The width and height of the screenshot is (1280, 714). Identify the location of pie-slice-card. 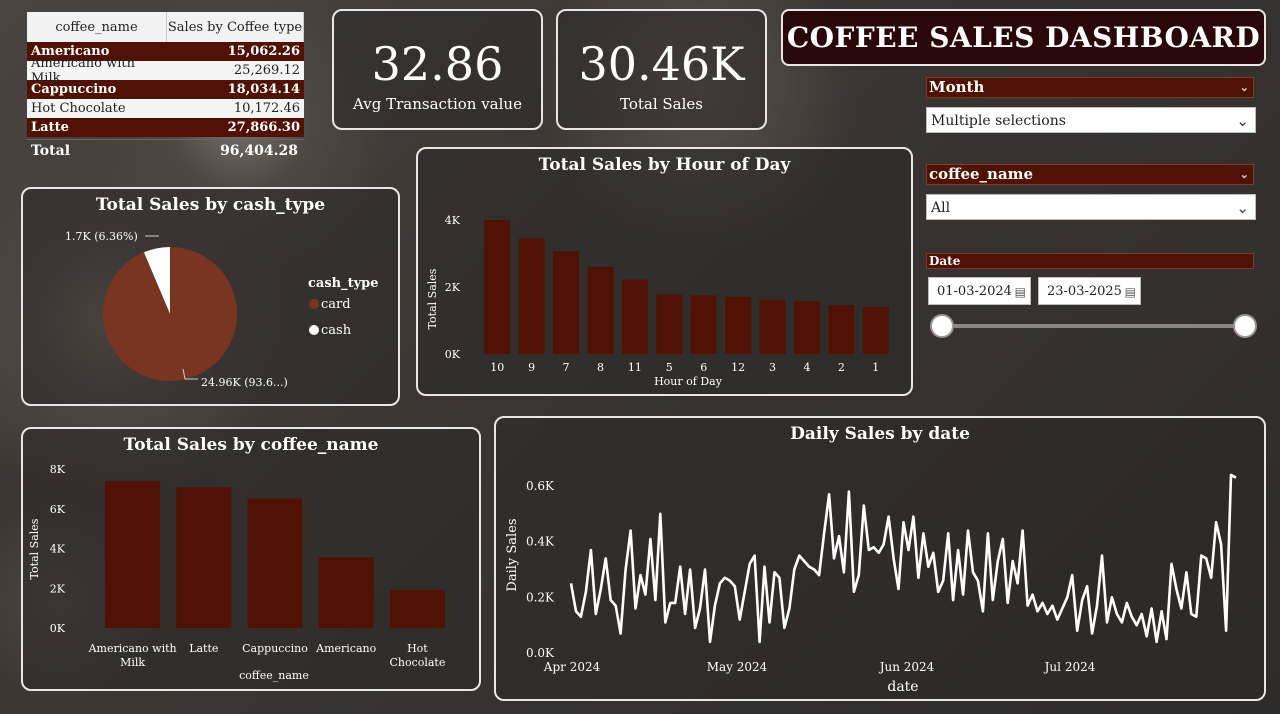
(170, 314).